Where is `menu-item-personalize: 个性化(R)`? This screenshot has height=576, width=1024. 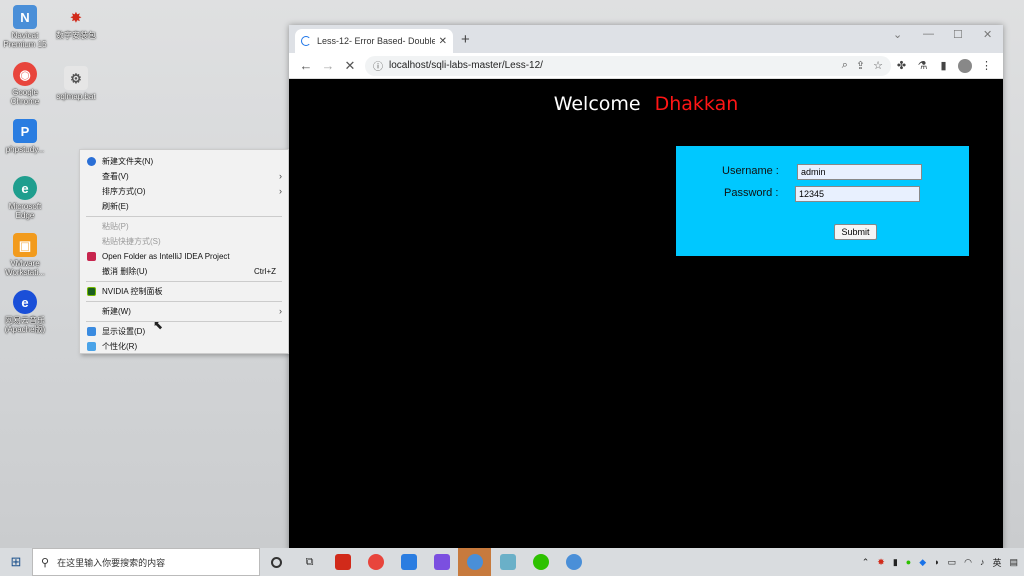
menu-item-personalize: 个性化(R) is located at coordinates (184, 346).